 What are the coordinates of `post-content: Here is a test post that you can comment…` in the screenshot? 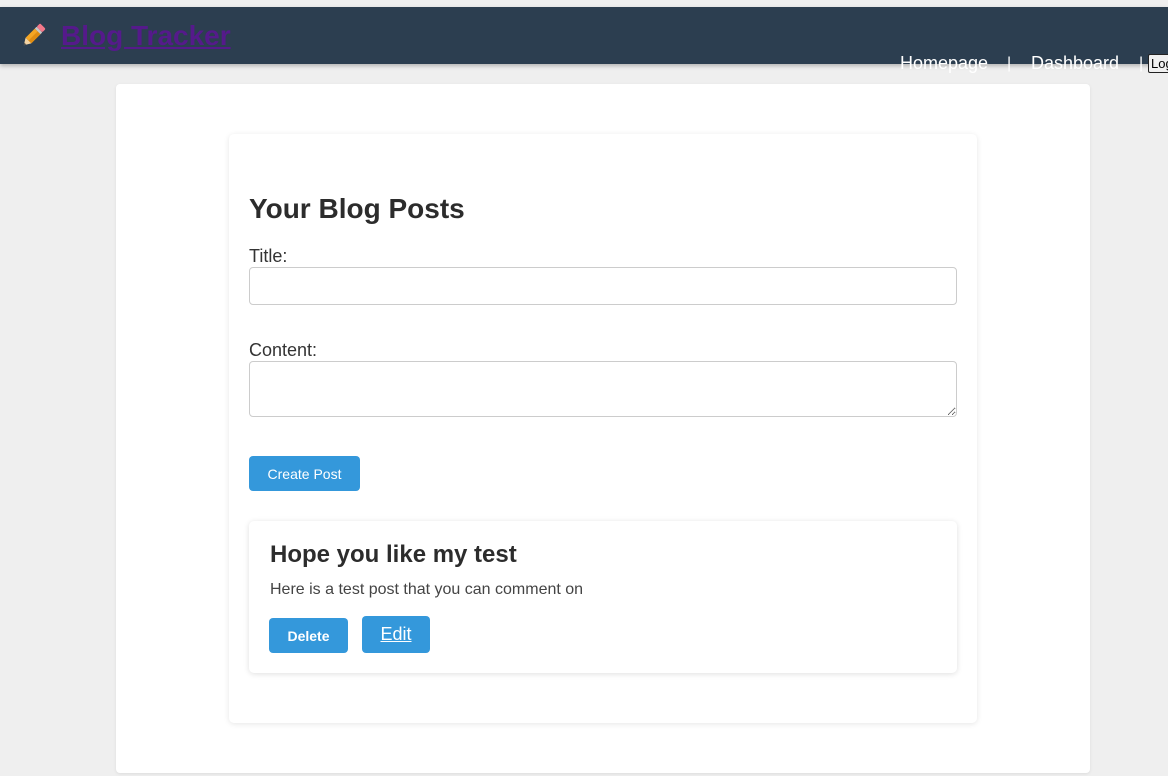 It's located at (427, 589).